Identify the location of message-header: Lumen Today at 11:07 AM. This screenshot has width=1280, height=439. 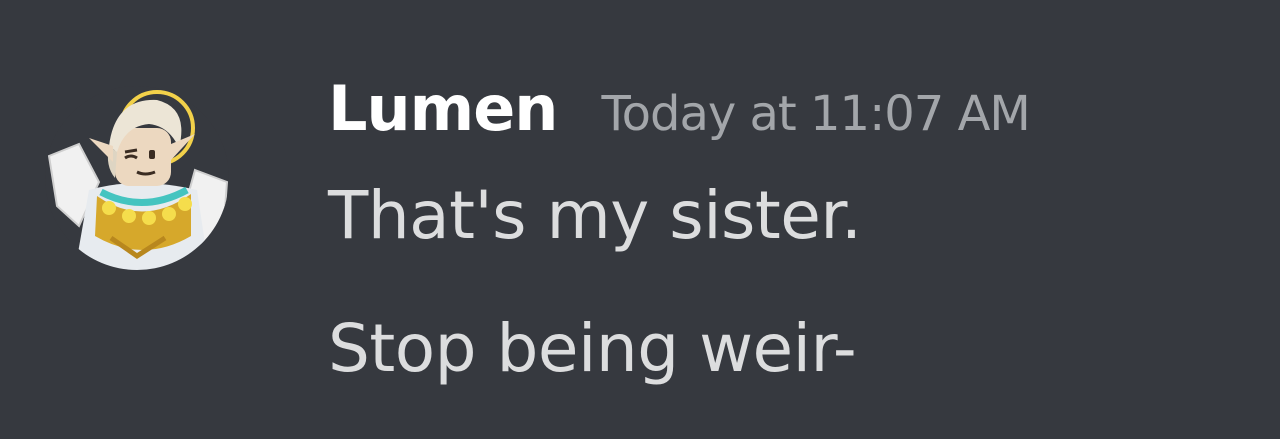
(679, 114).